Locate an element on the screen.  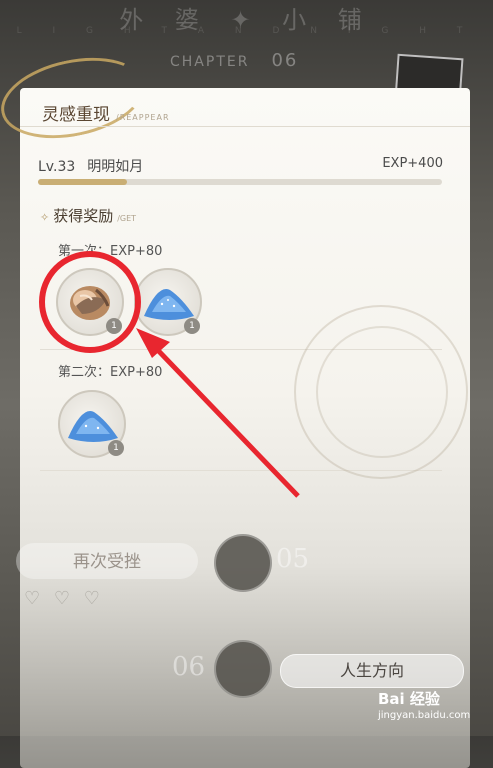
highlight-circle is located at coordinates (90, 302).